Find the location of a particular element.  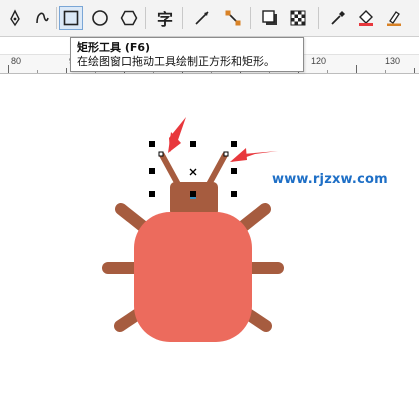

eyedropper-tool-button is located at coordinates (338, 18).